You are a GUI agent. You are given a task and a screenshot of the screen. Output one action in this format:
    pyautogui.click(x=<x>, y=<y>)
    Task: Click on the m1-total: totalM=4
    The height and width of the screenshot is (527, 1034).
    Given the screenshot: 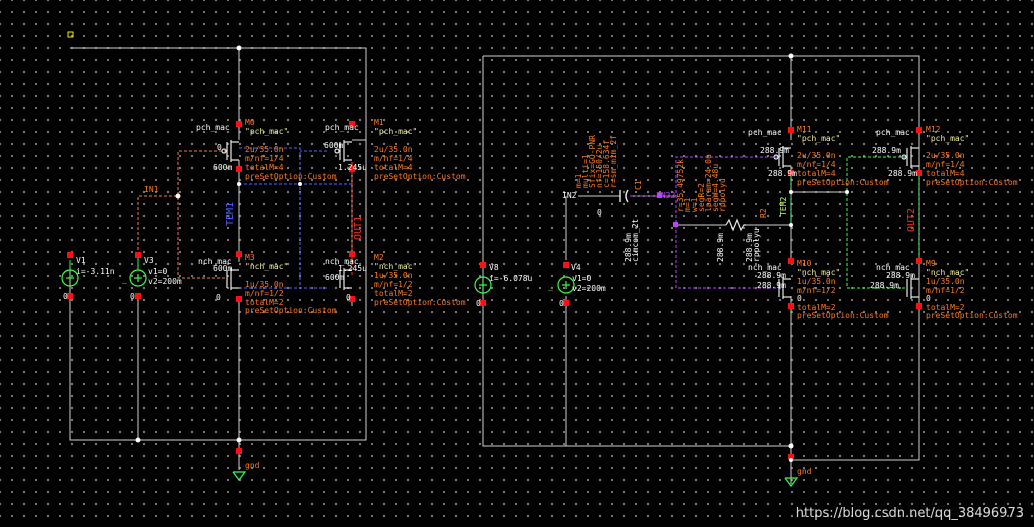 What is the action you would take?
    pyautogui.click(x=393, y=167)
    